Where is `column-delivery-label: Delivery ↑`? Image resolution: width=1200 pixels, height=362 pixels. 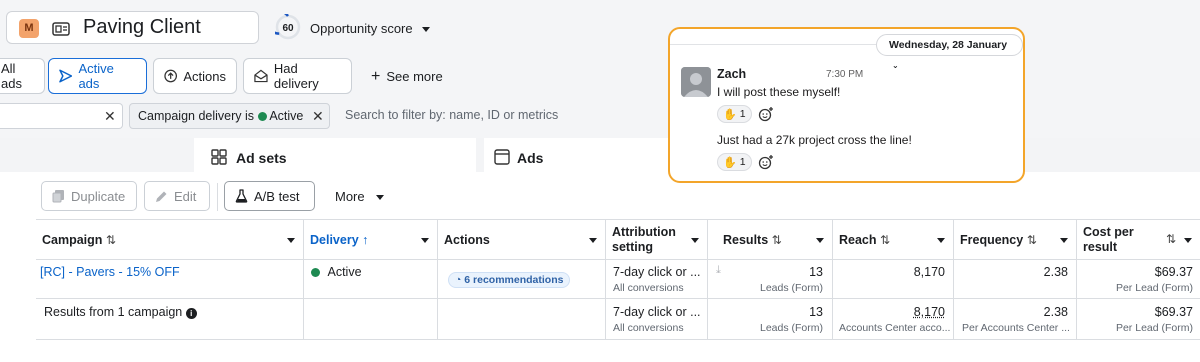
column-delivery-label: Delivery ↑ is located at coordinates (339, 240).